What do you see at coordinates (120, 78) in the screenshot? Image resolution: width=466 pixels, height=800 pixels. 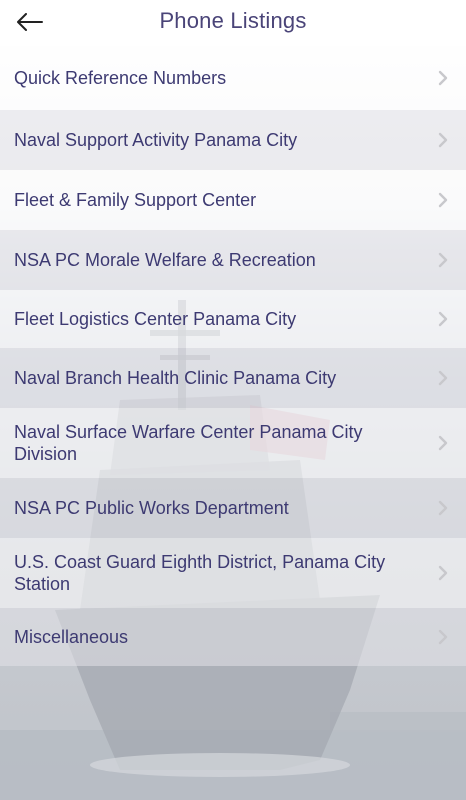 I see `list-item-label: Quick Reference Numbers` at bounding box center [120, 78].